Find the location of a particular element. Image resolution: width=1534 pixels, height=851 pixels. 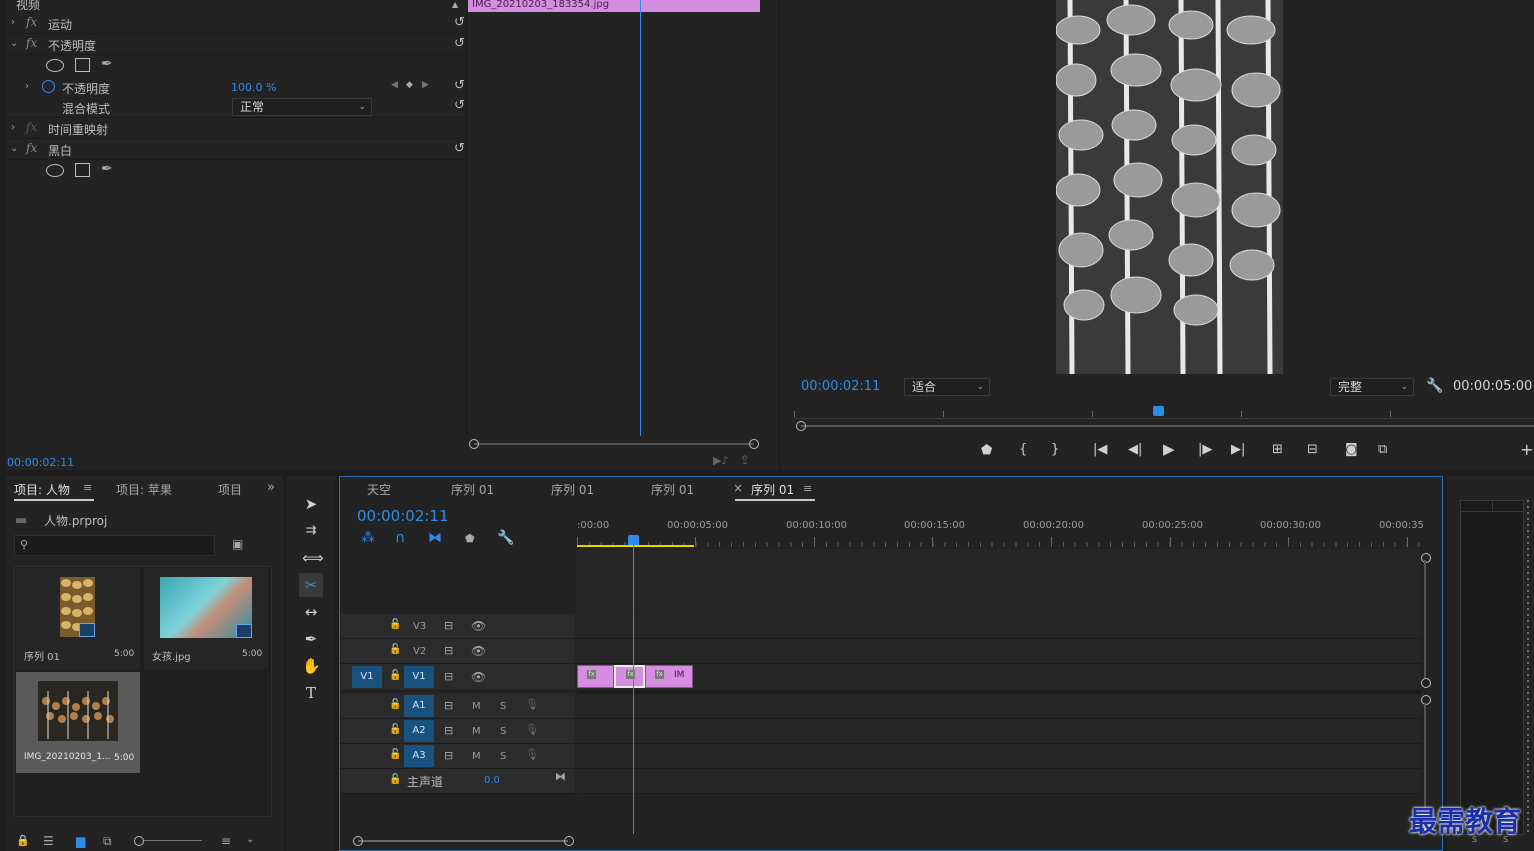

tab-close-icon: × is located at coordinates (738, 488).